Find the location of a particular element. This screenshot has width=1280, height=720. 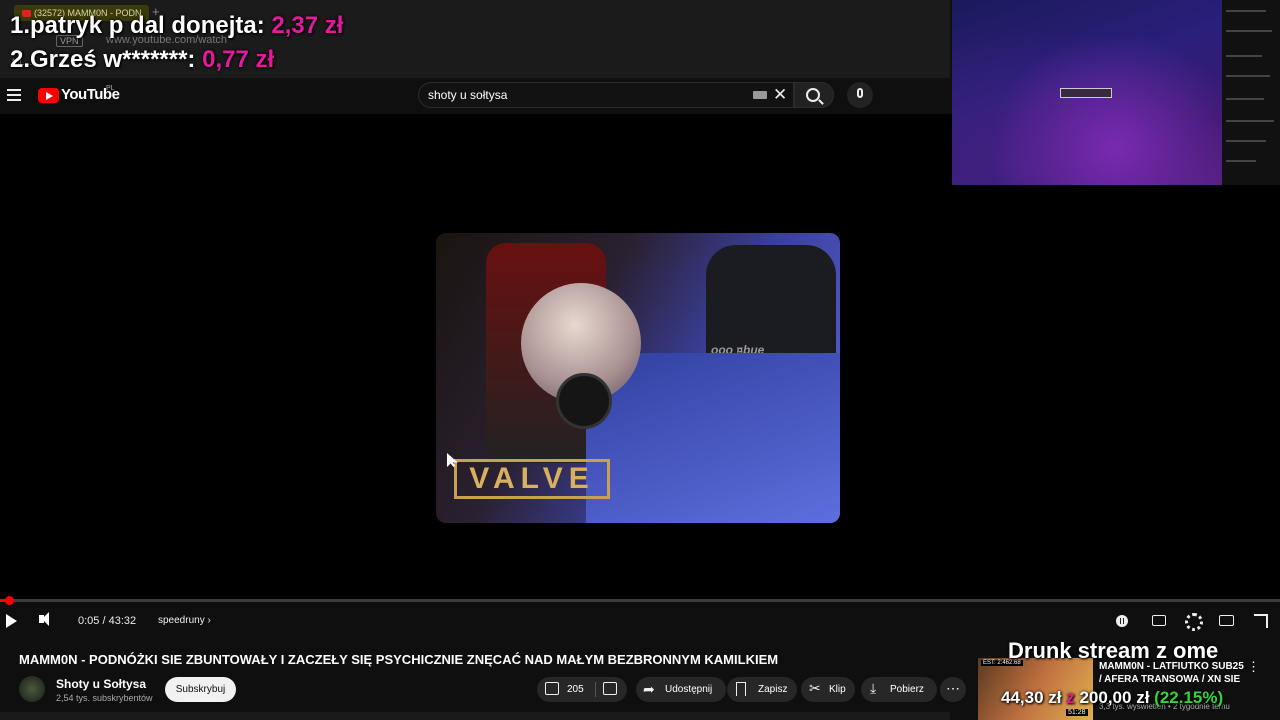

donation-goal-progress: 44,30 zł z 200,00 zł (22.15%) is located at coordinates (1112, 698).